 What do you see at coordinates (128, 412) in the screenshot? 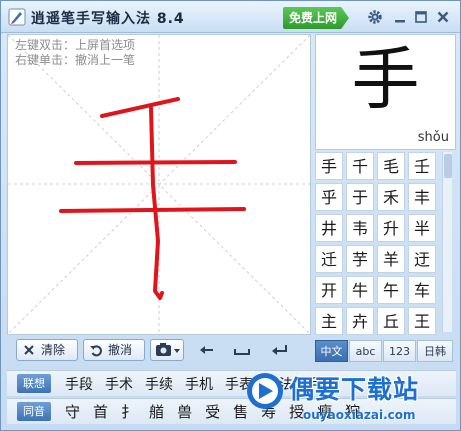
I see `homophone-item: 扌` at bounding box center [128, 412].